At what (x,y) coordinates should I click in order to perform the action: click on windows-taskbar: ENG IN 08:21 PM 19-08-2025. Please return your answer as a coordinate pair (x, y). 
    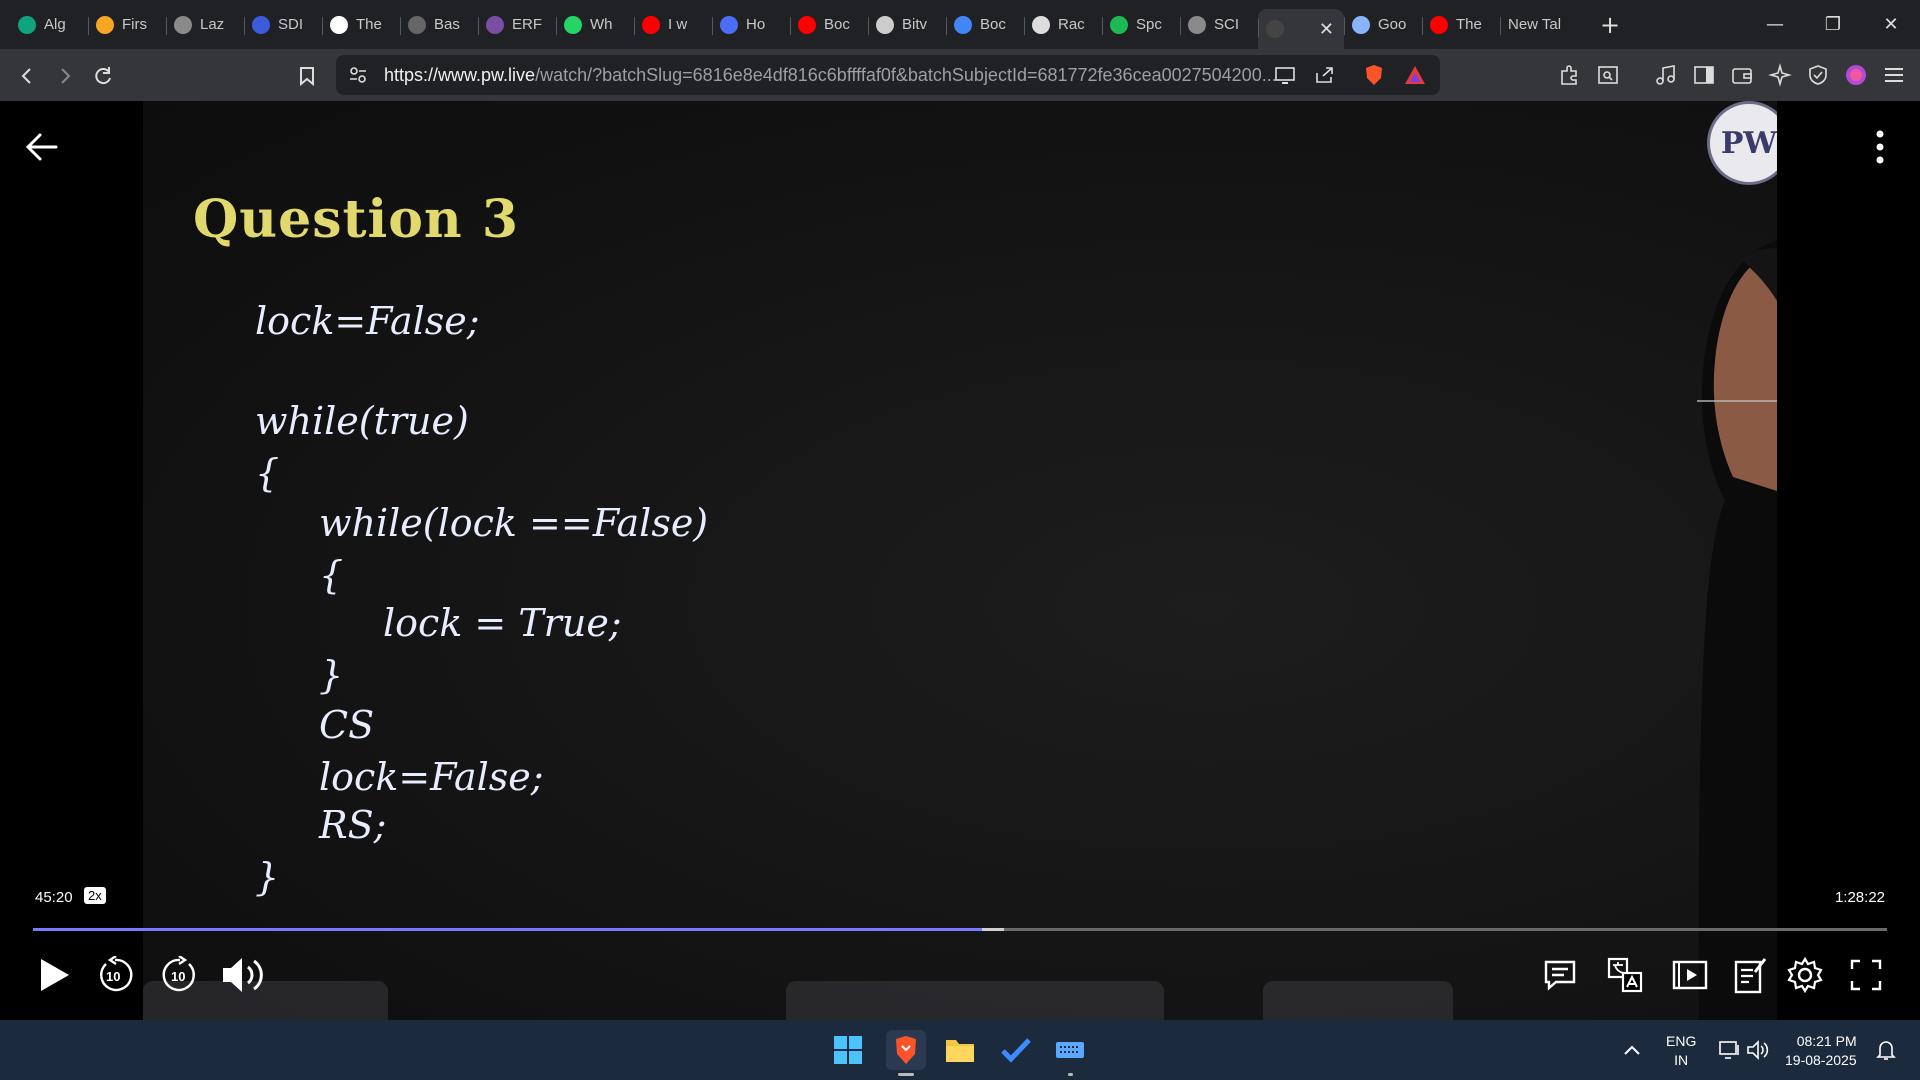
    Looking at the image, I should click on (960, 1050).